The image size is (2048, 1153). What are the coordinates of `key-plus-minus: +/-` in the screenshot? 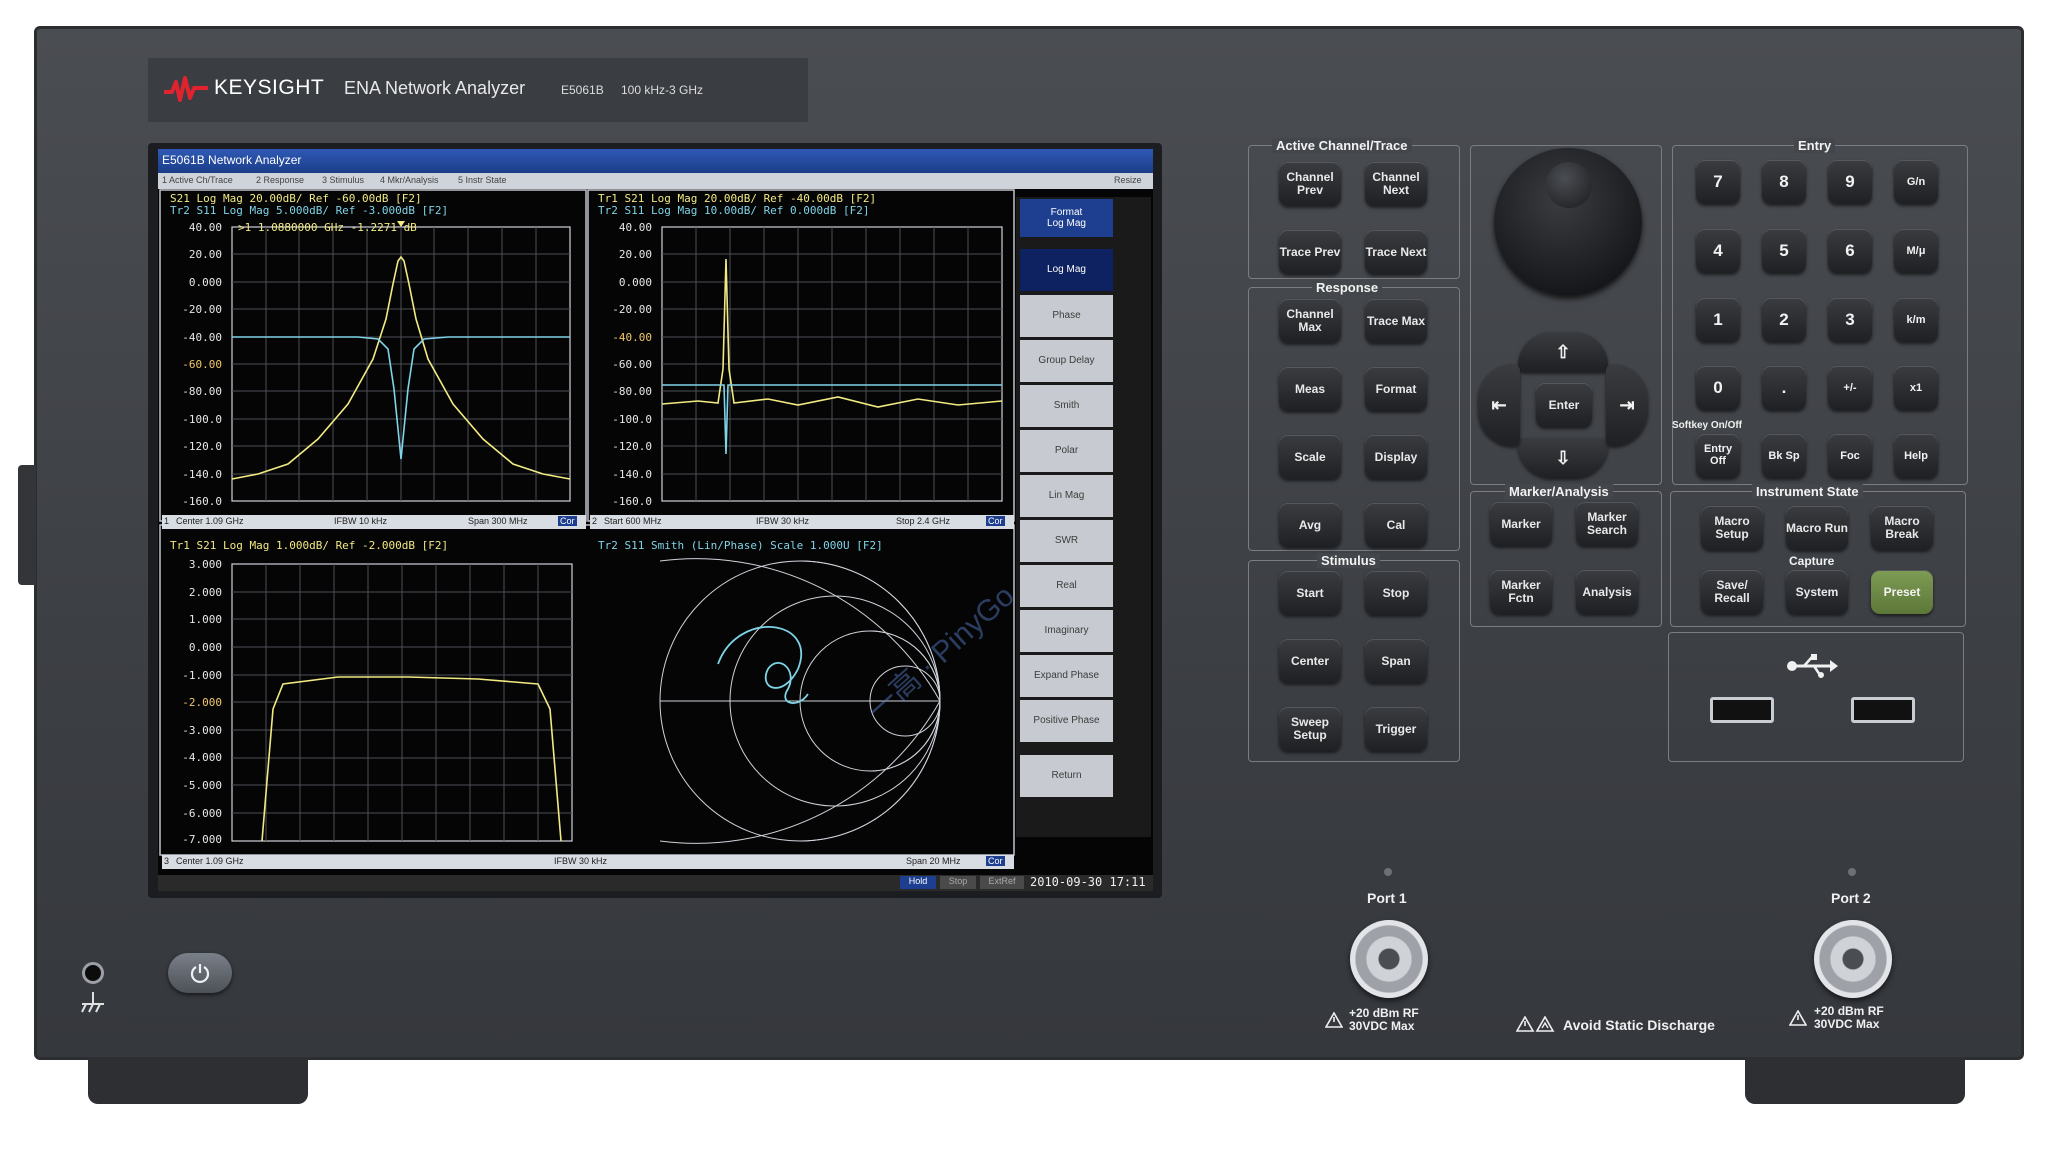 It's located at (1850, 388).